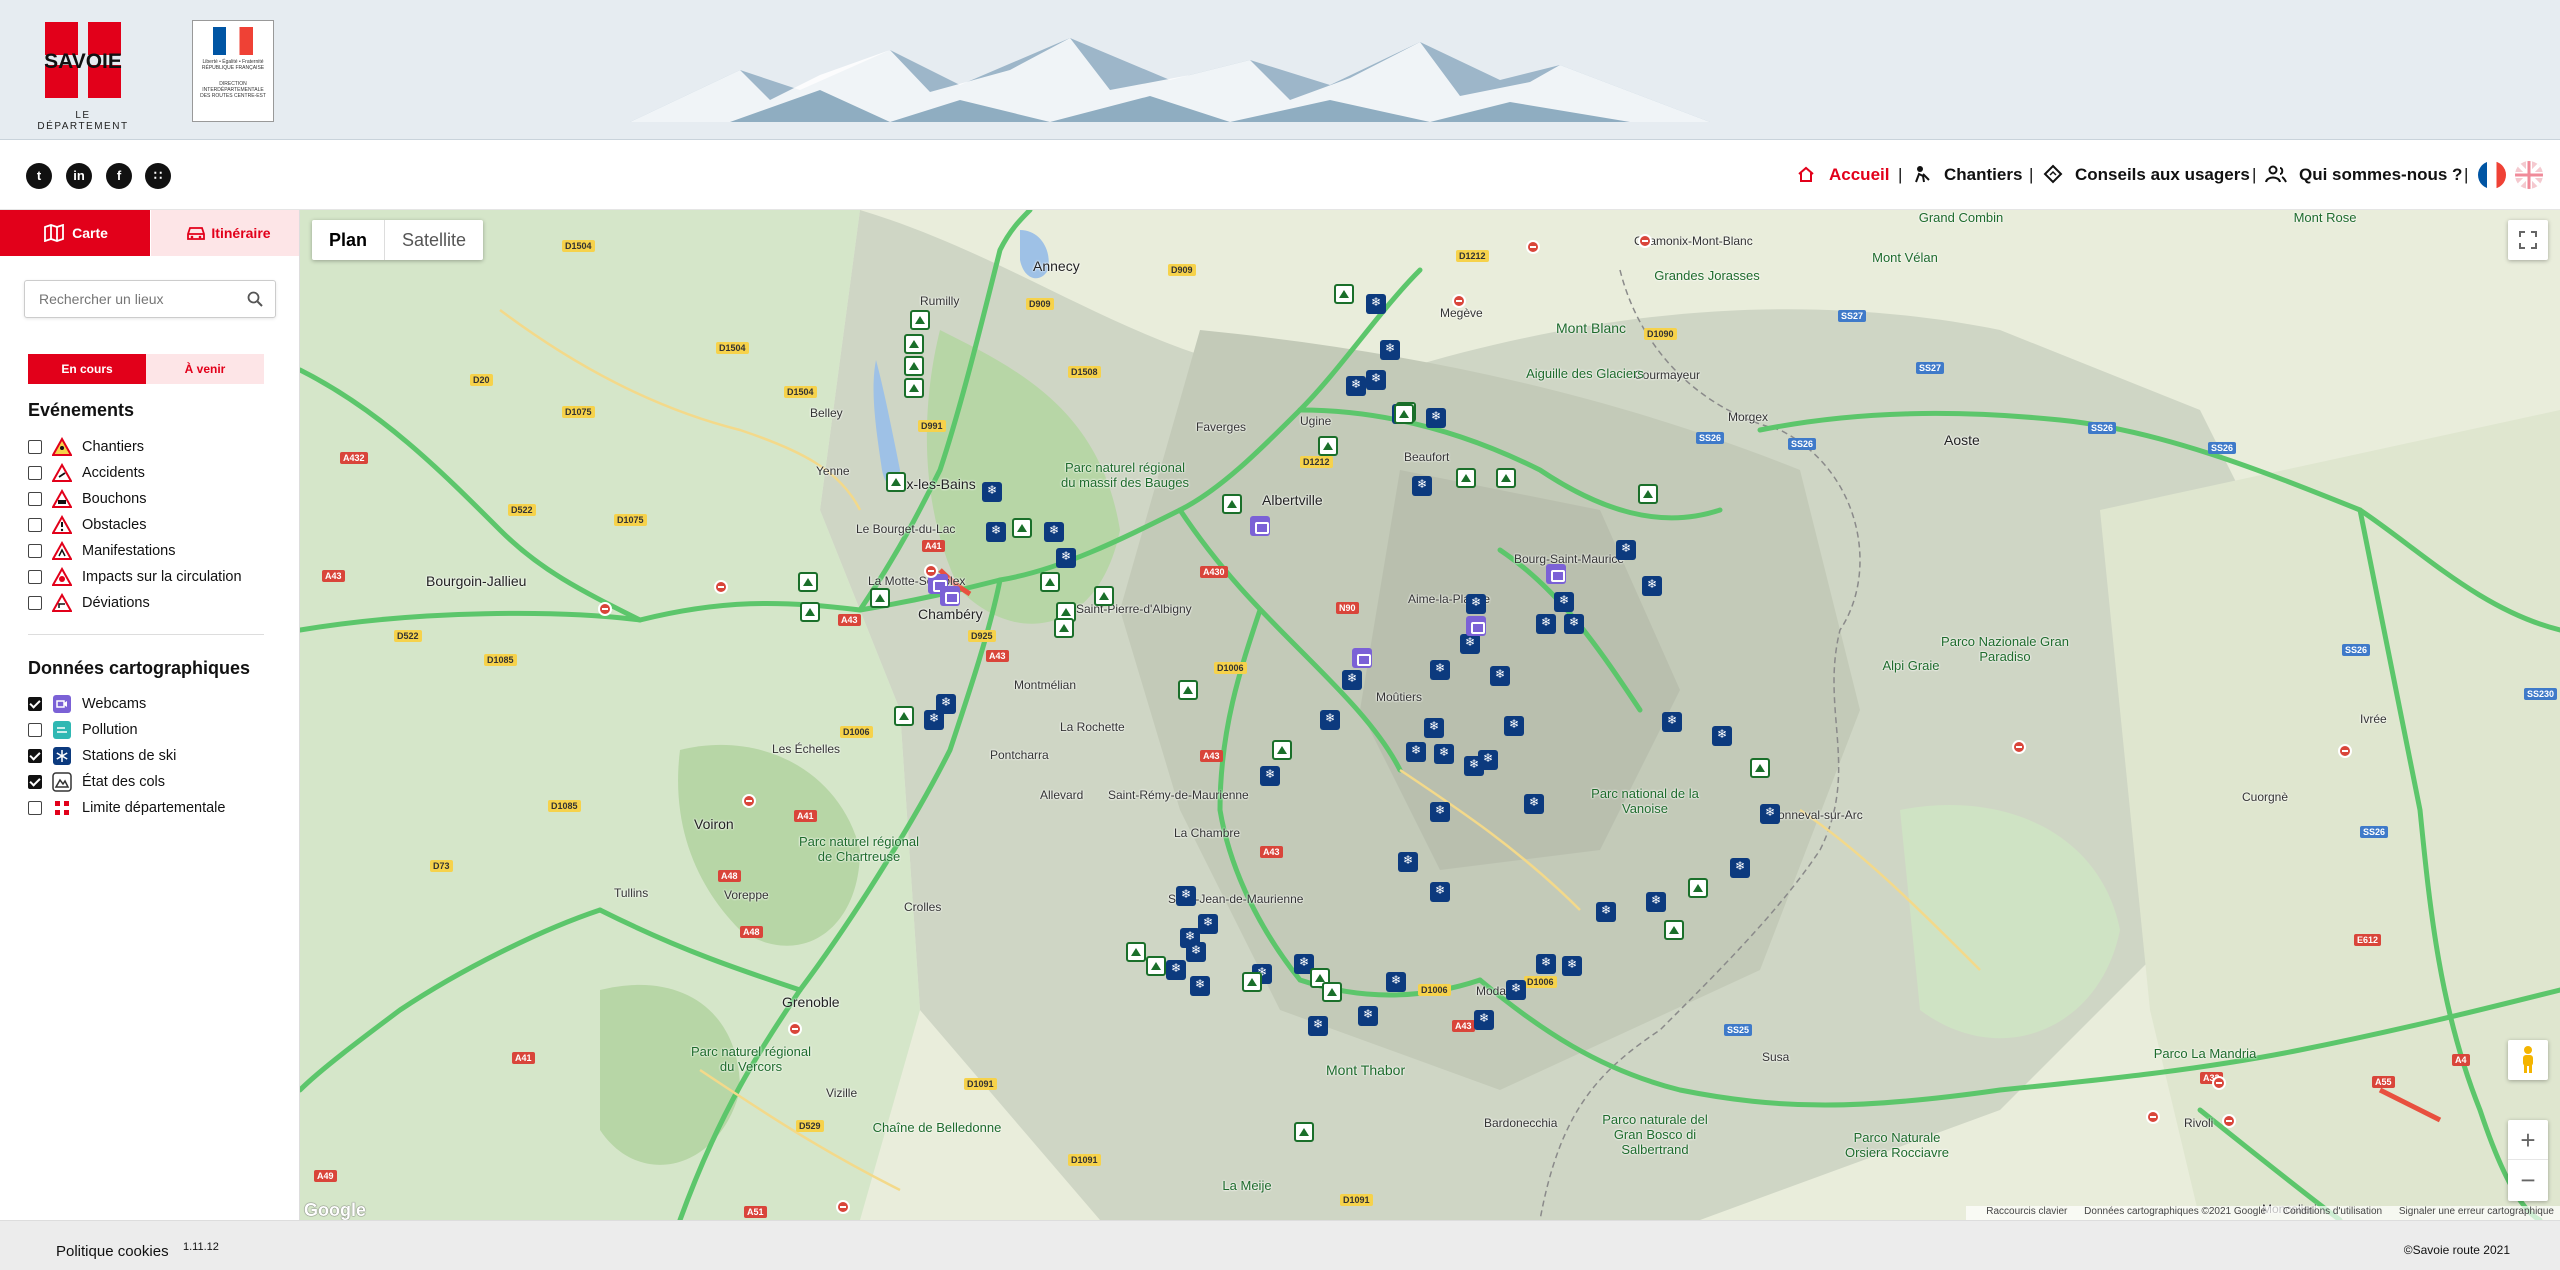  I want to click on facebook-icon: f, so click(119, 176).